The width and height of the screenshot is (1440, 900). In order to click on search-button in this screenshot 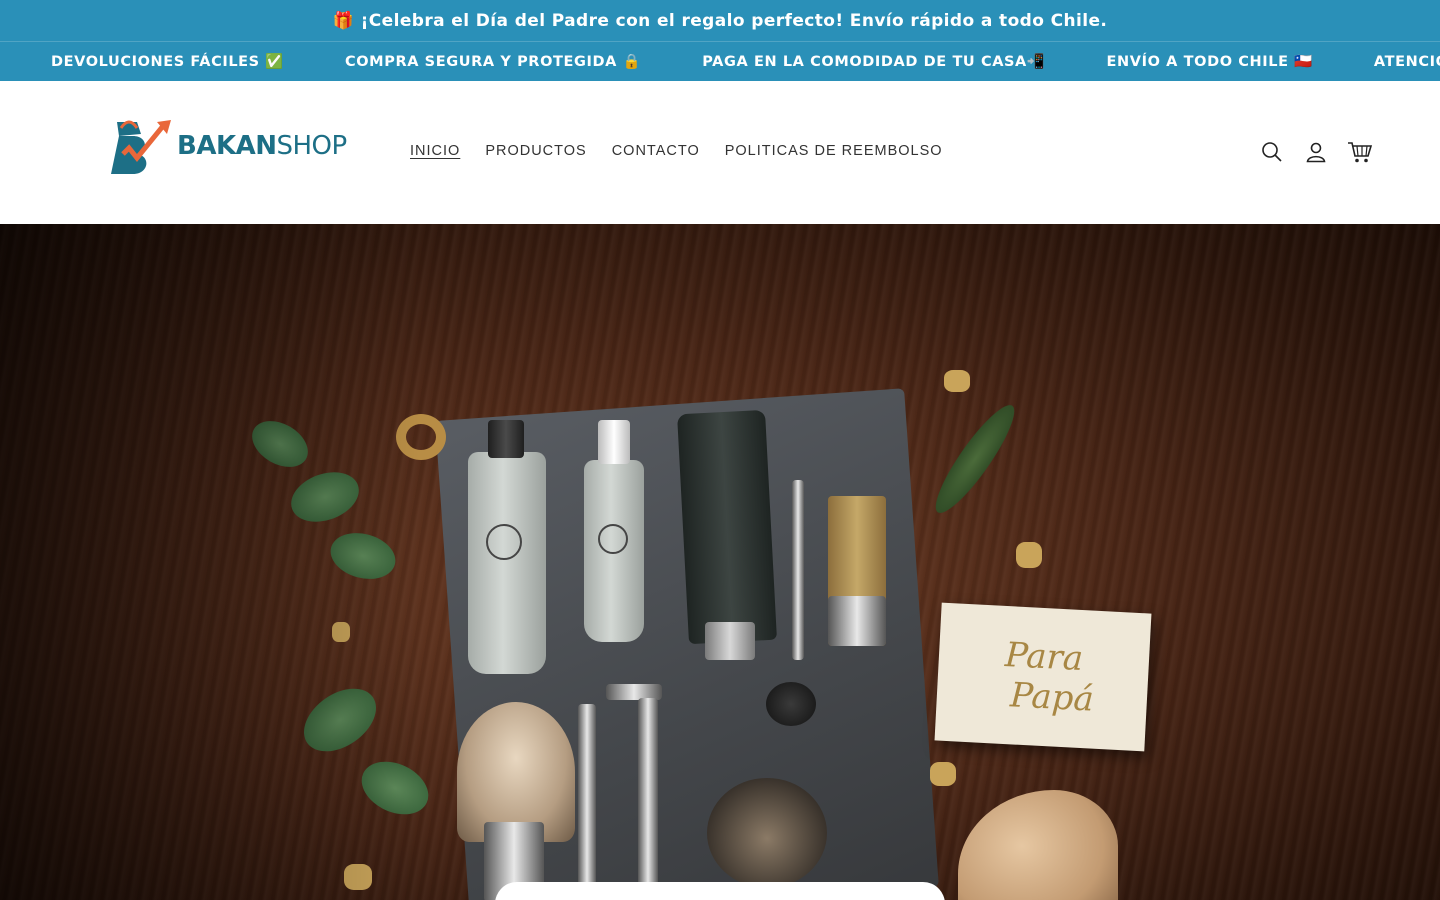, I will do `click(1272, 152)`.